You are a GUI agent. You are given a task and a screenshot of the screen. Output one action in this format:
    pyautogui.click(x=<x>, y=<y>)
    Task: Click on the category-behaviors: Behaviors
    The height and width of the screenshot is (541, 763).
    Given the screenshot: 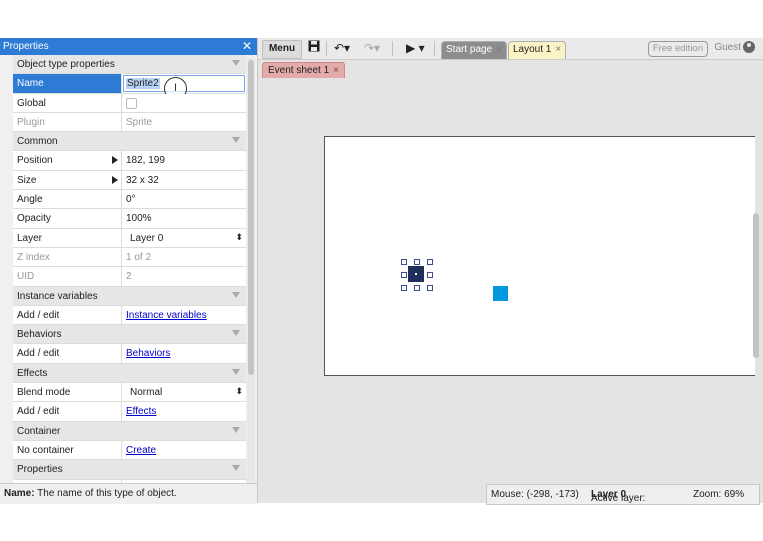 What is the action you would take?
    pyautogui.click(x=129, y=335)
    